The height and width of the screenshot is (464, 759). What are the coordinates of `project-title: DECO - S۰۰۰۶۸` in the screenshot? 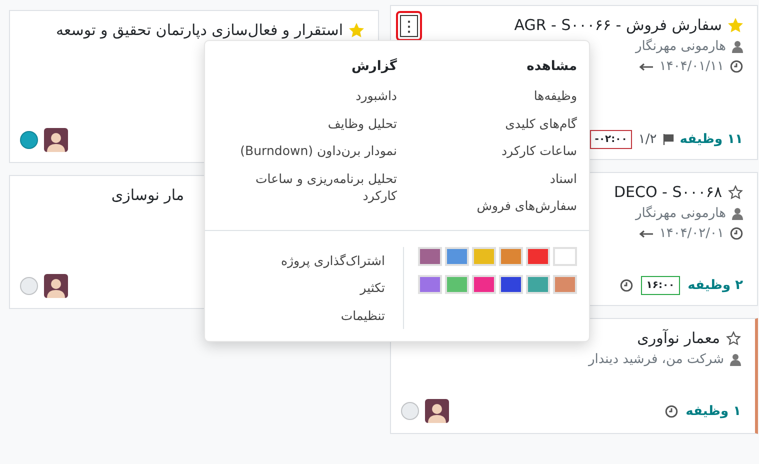 It's located at (668, 192).